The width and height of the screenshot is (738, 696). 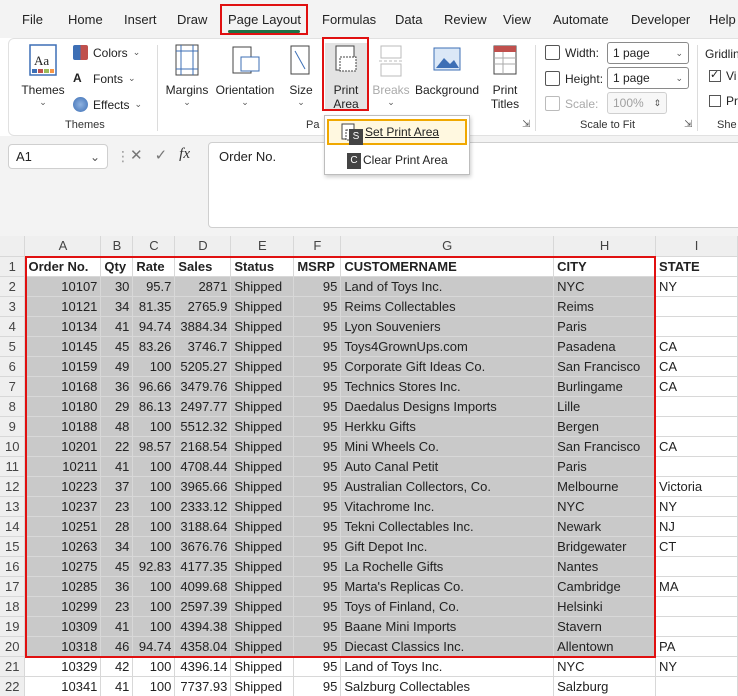 What do you see at coordinates (447, 326) in the screenshot?
I see `cell: Lyon Souveniers` at bounding box center [447, 326].